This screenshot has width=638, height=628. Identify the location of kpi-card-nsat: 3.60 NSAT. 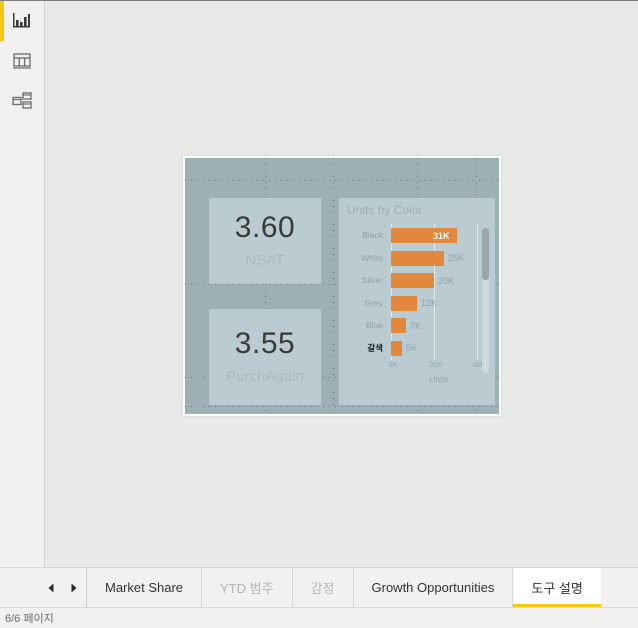
(265, 241).